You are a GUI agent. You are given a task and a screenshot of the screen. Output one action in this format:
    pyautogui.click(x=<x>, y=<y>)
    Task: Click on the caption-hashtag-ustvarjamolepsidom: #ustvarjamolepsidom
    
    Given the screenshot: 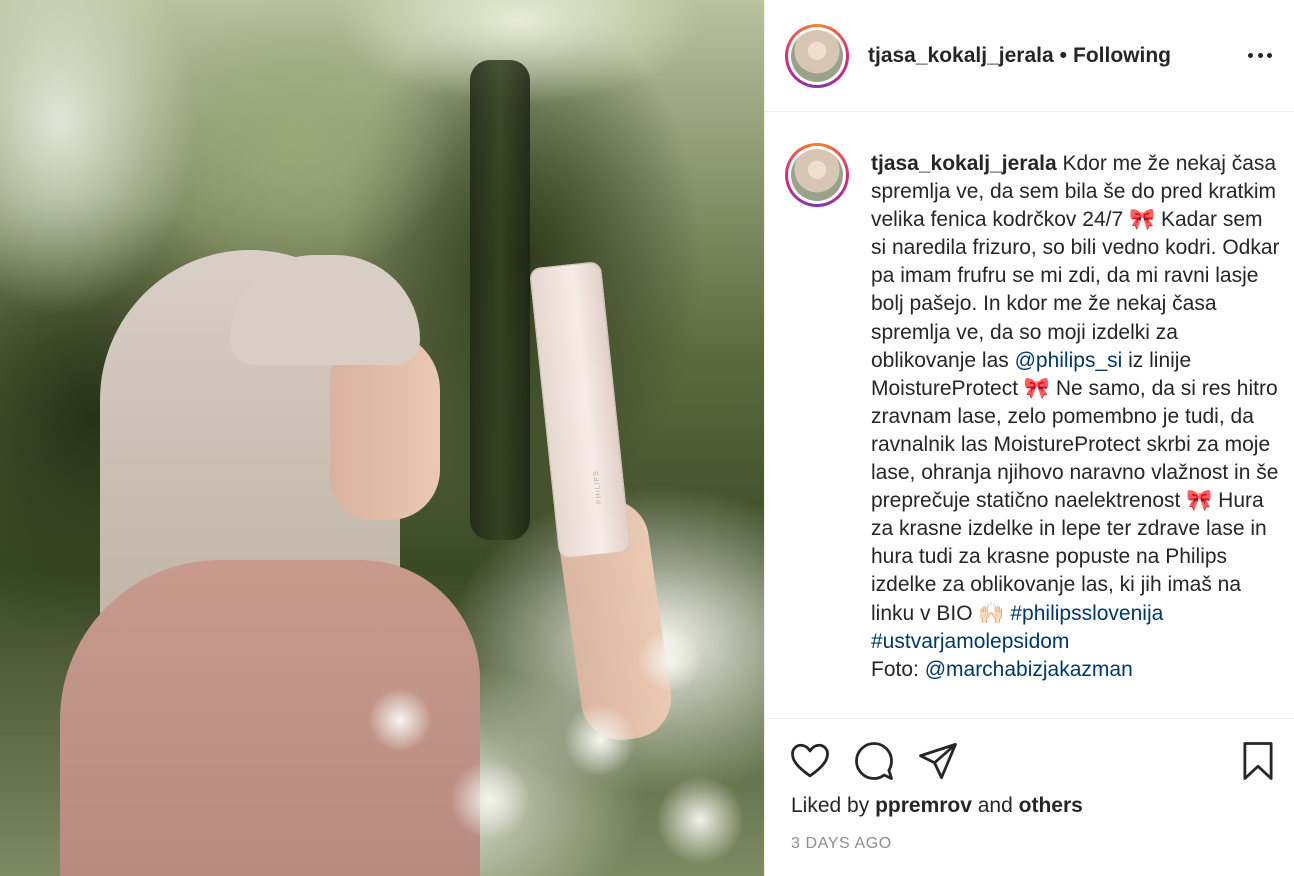 What is the action you would take?
    pyautogui.click(x=970, y=641)
    